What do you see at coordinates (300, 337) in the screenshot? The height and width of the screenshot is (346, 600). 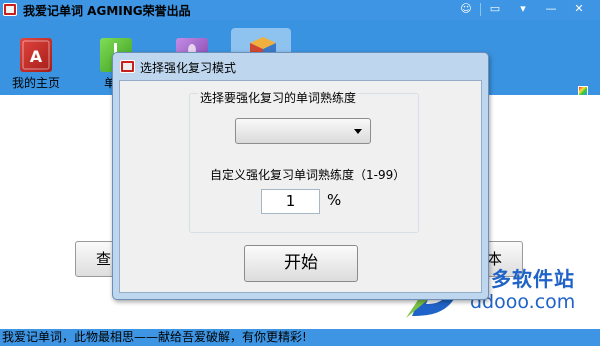 I see `status-bar: 我爱记单词，此物最相思——献给吾爱破解，有你更精彩!` at bounding box center [300, 337].